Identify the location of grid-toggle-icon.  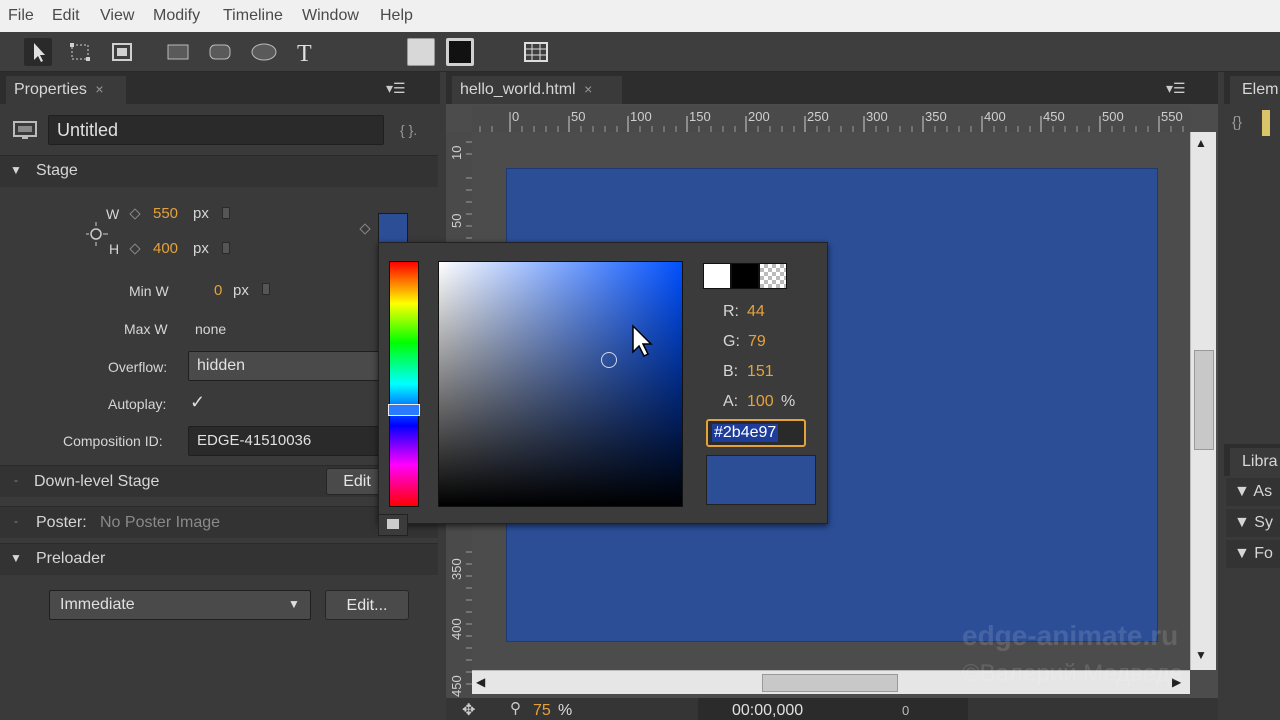
(536, 52).